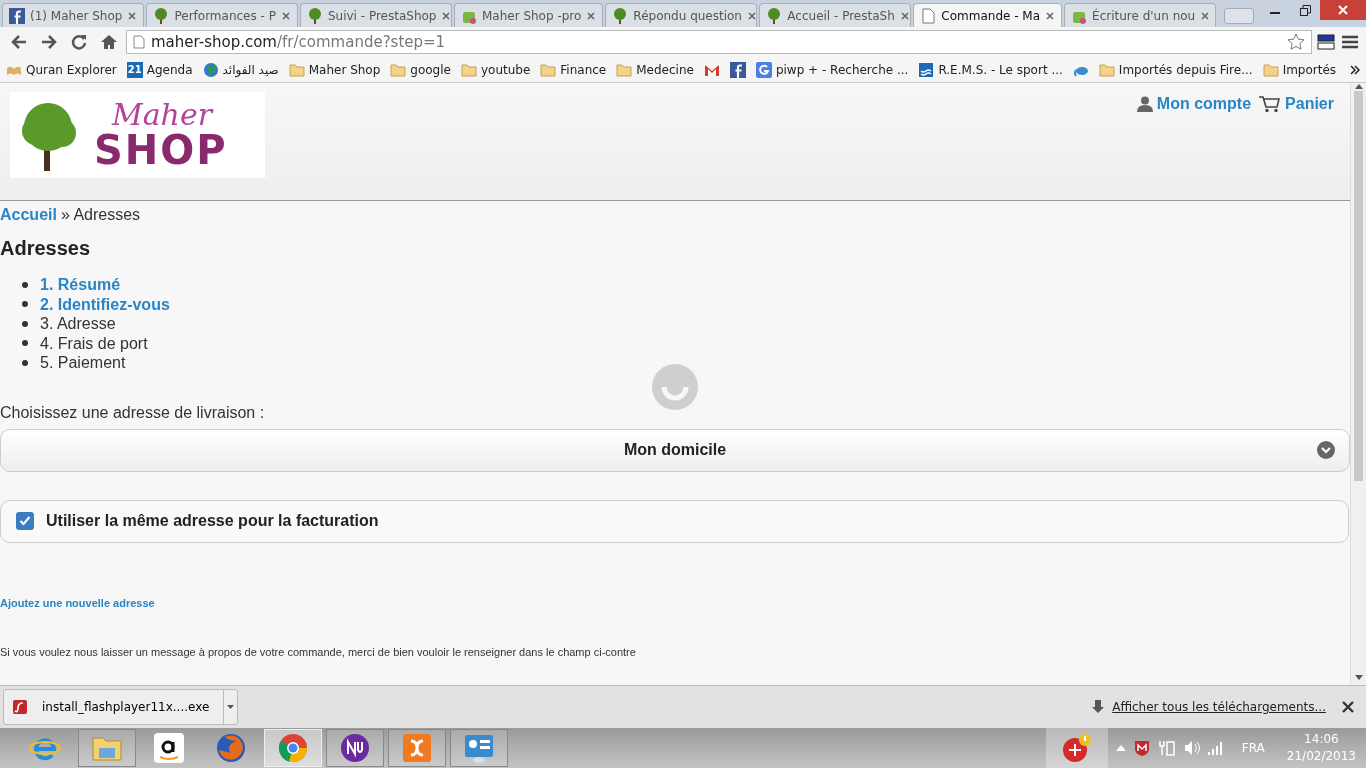  I want to click on browser-tab: Accueil - PrestaSh, so click(835, 15).